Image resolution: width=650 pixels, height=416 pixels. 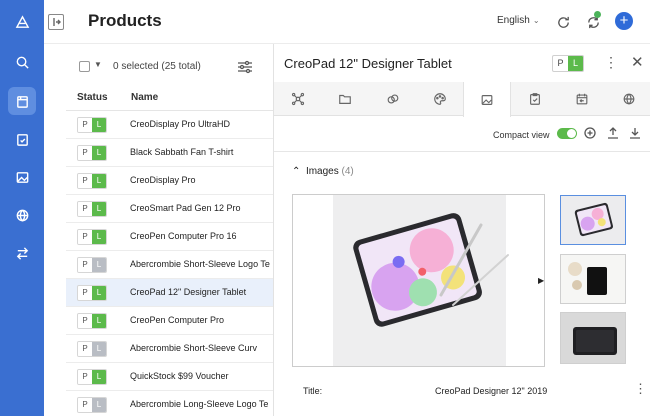 I want to click on table-row: P L CreoPen Computer Pro, so click(x=169, y=321).